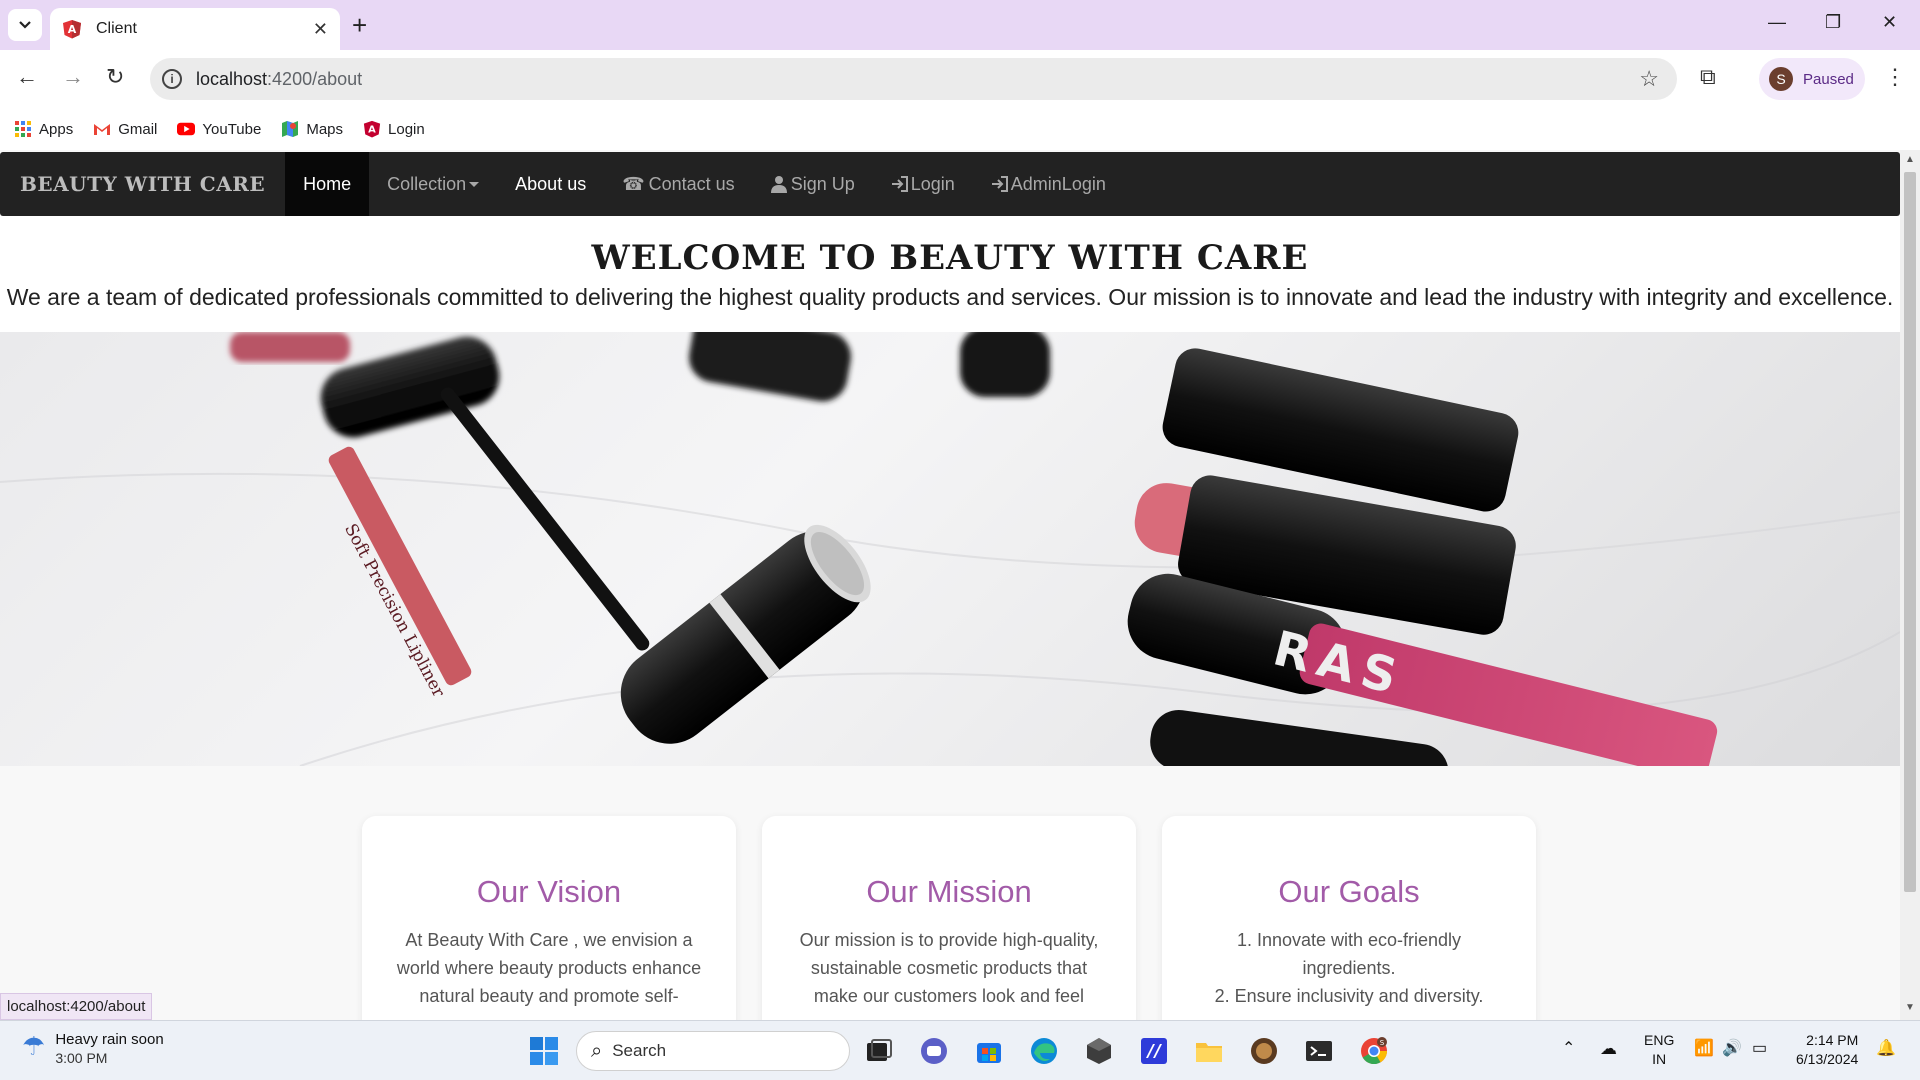 Image resolution: width=1920 pixels, height=1080 pixels. I want to click on new-tab-button: +, so click(359, 25).